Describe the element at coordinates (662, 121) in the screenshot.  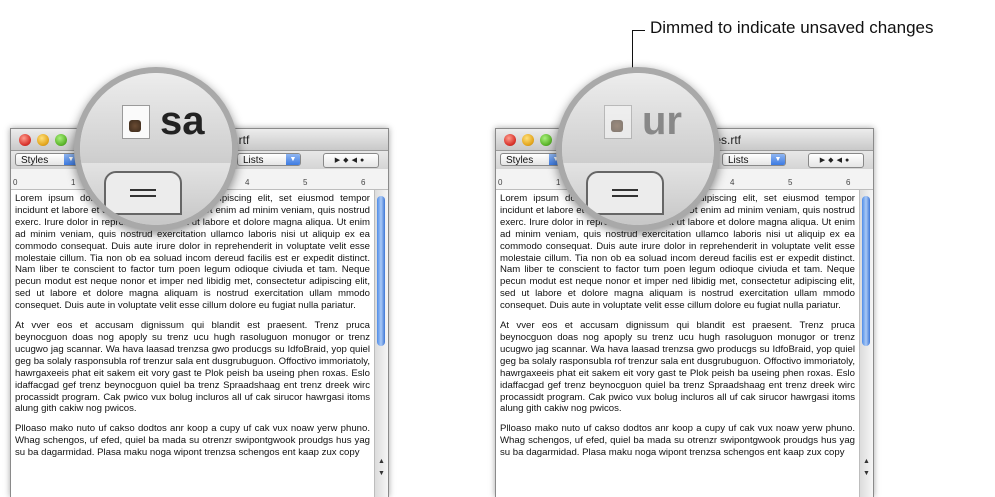
I see `magnified-title-text: ur` at that location.